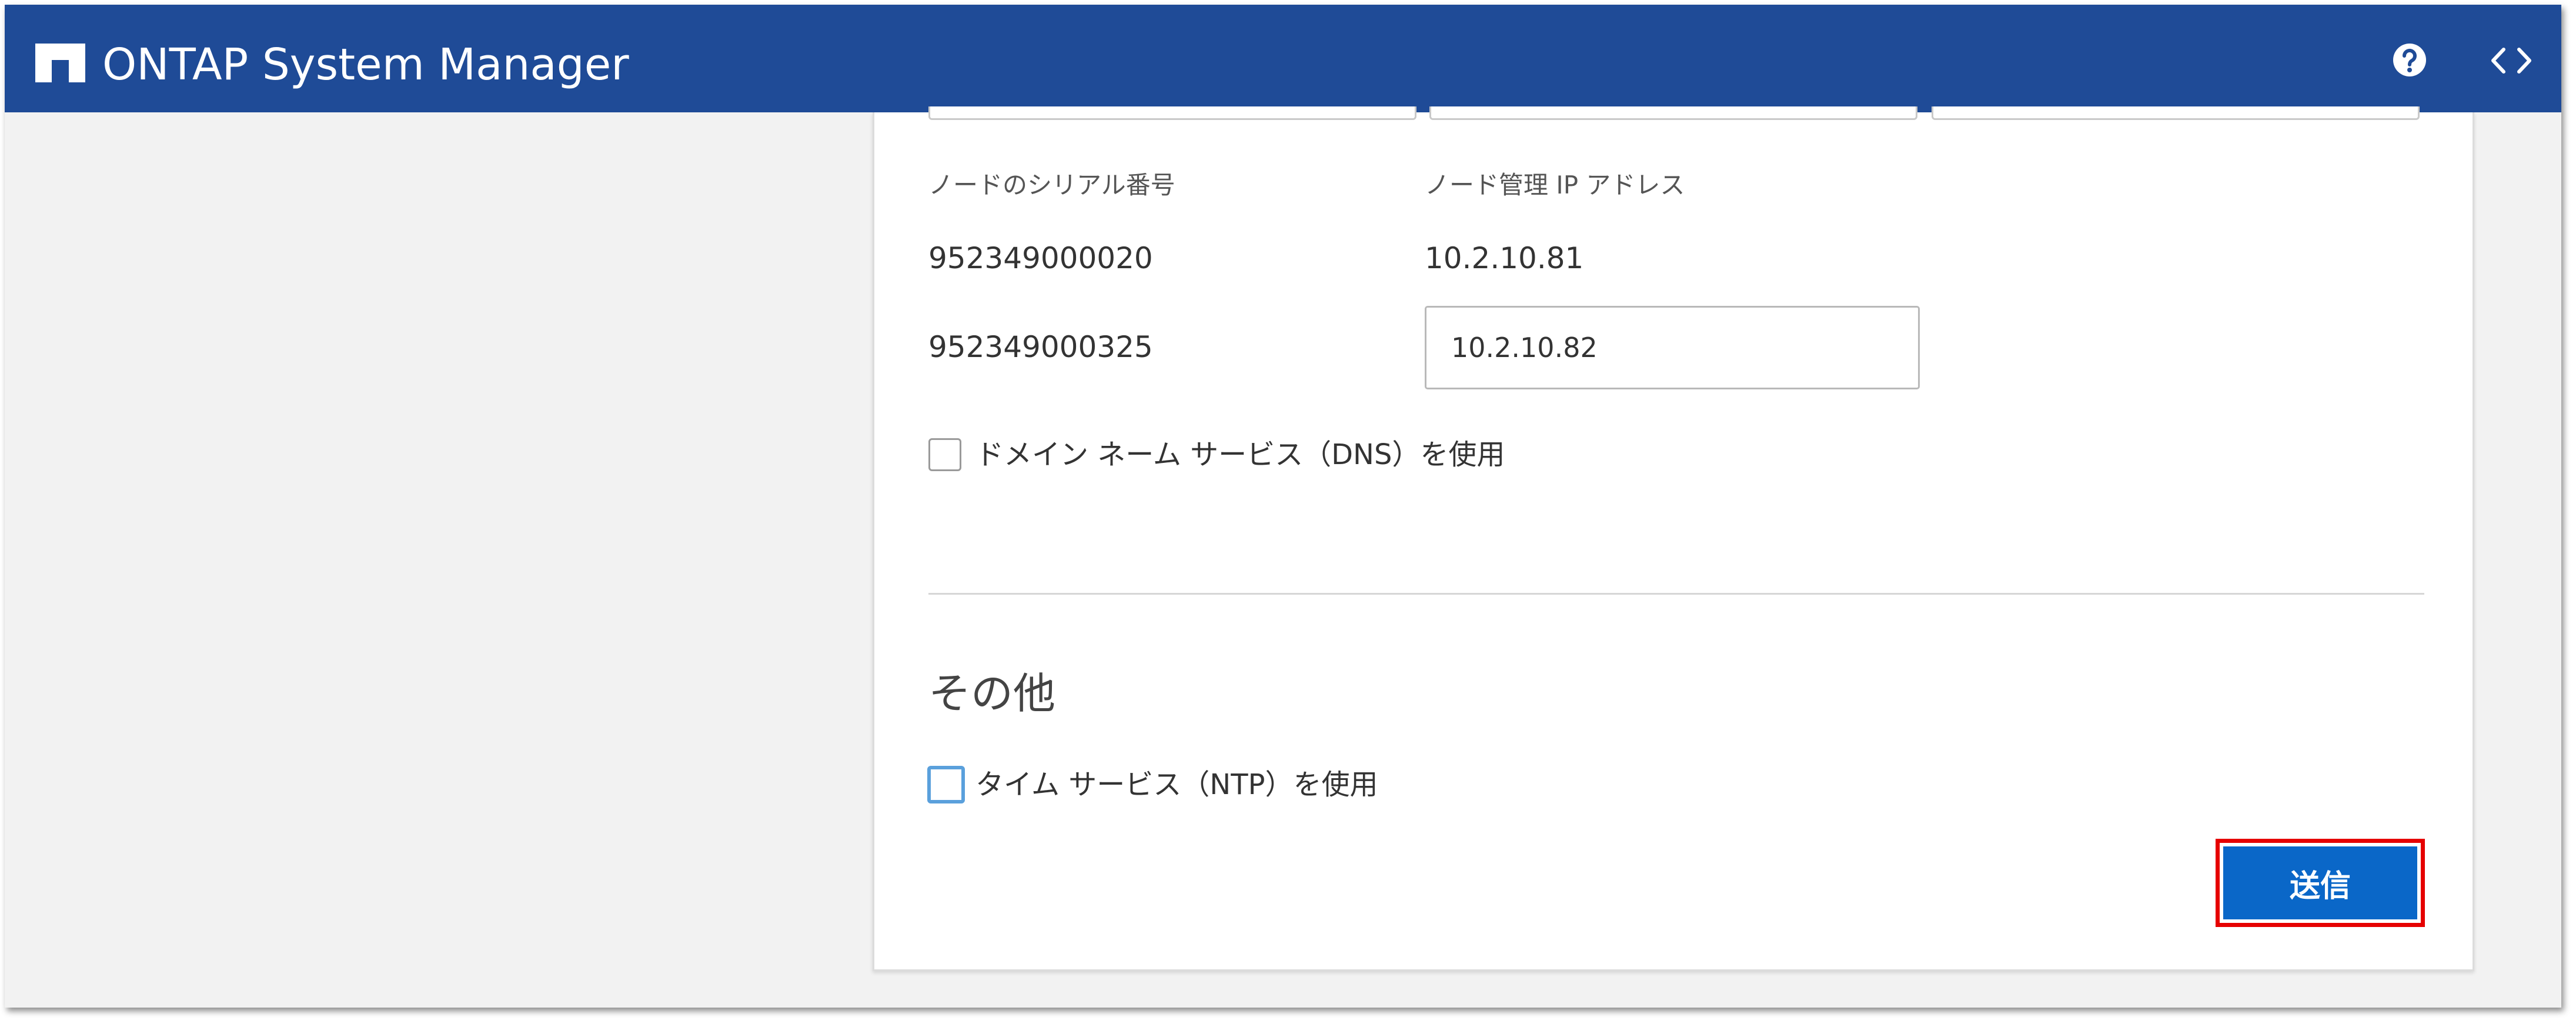  I want to click on app-header: ONTAP System Manager, so click(1283, 59).